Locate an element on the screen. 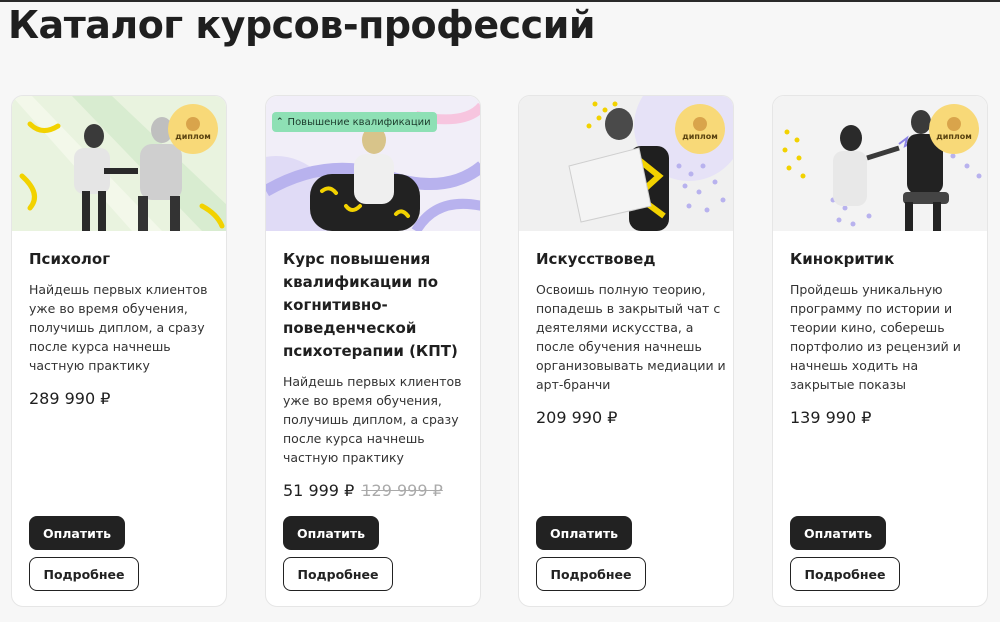 The image size is (1000, 622). upskill-badge: ⌃ Повышение квалификации is located at coordinates (354, 122).